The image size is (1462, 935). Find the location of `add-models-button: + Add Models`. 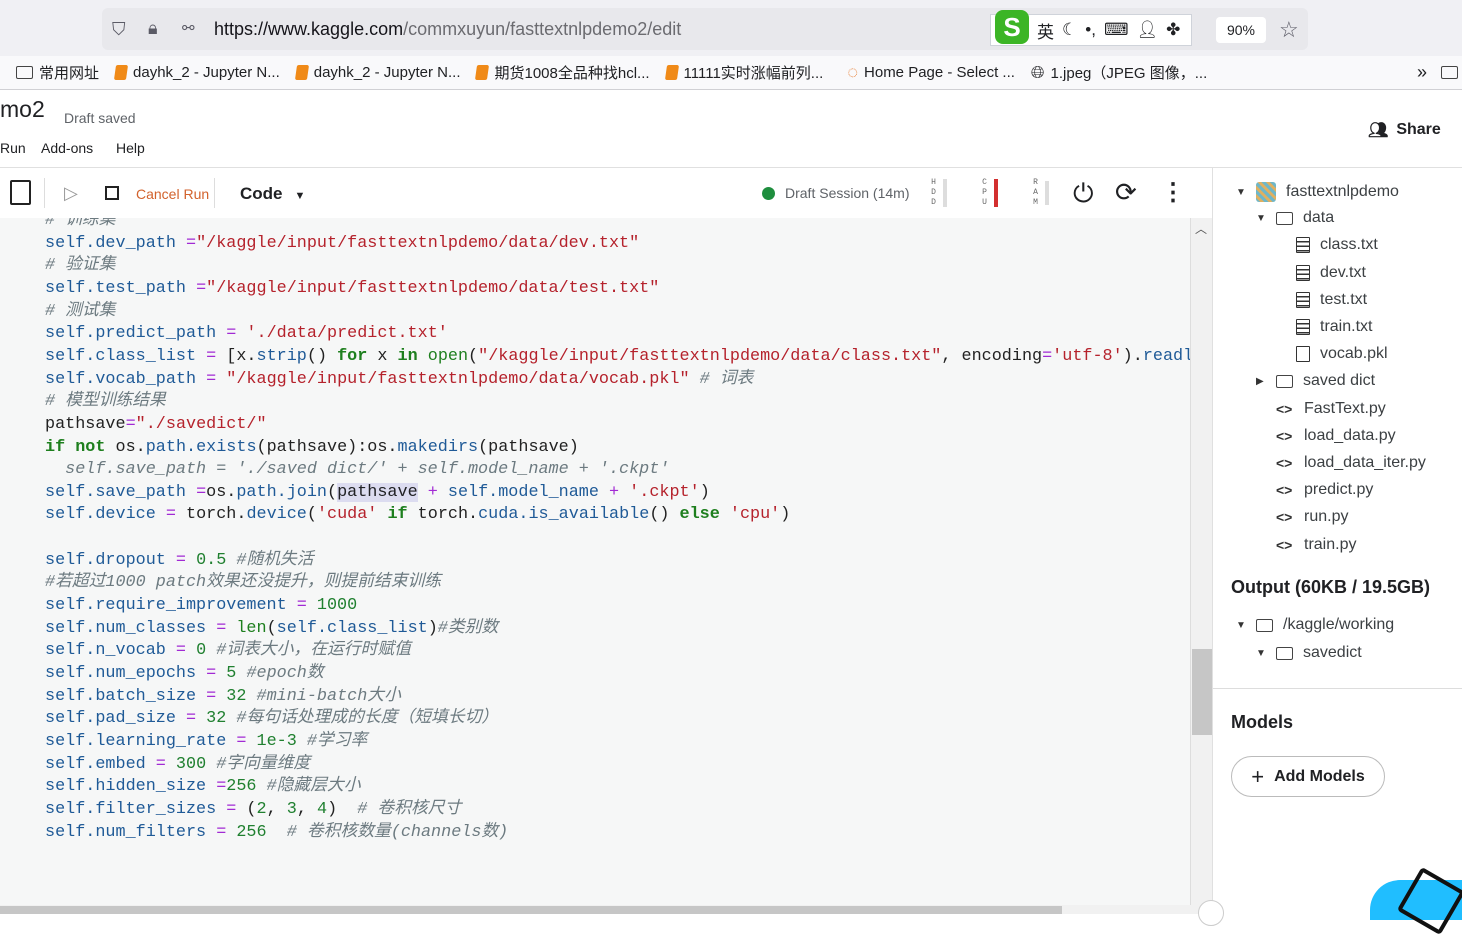

add-models-button: + Add Models is located at coordinates (1308, 776).